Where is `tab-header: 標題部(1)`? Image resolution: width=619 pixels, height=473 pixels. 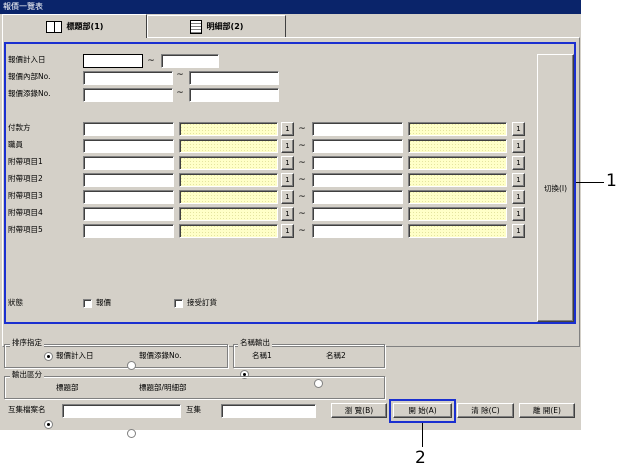 tab-header: 標題部(1) is located at coordinates (74, 26).